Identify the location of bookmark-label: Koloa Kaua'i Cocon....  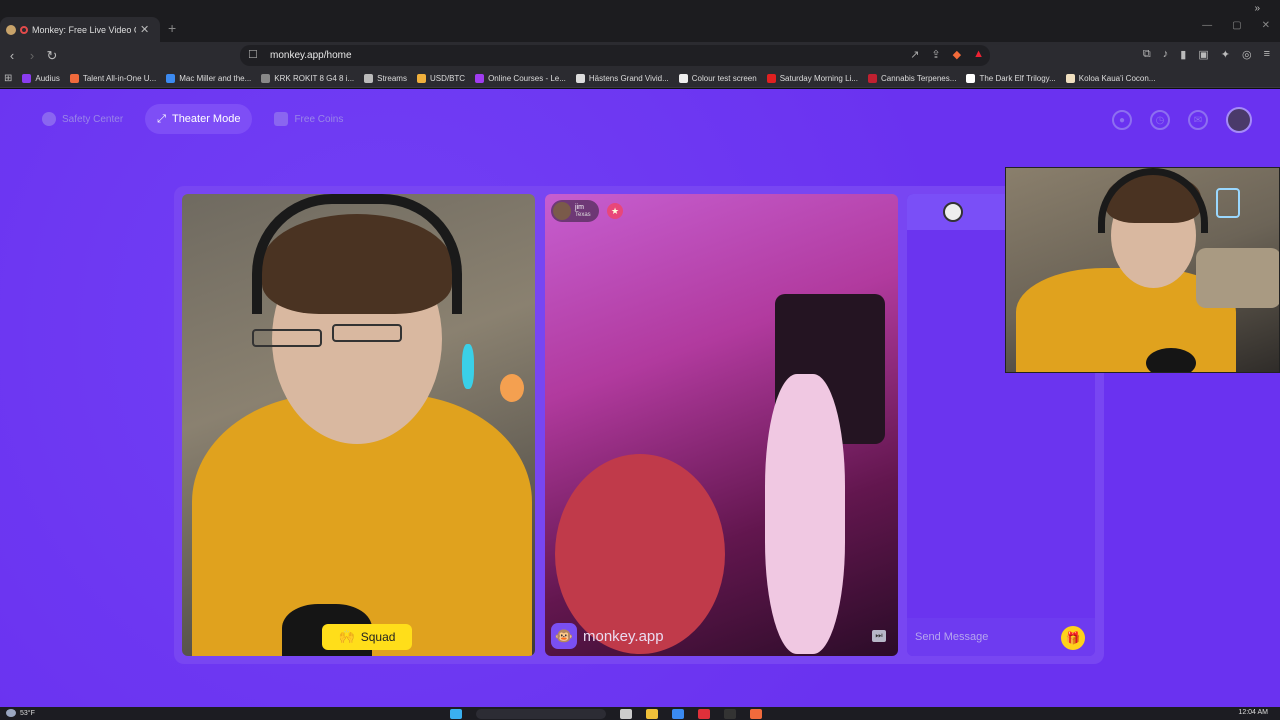
(1117, 78).